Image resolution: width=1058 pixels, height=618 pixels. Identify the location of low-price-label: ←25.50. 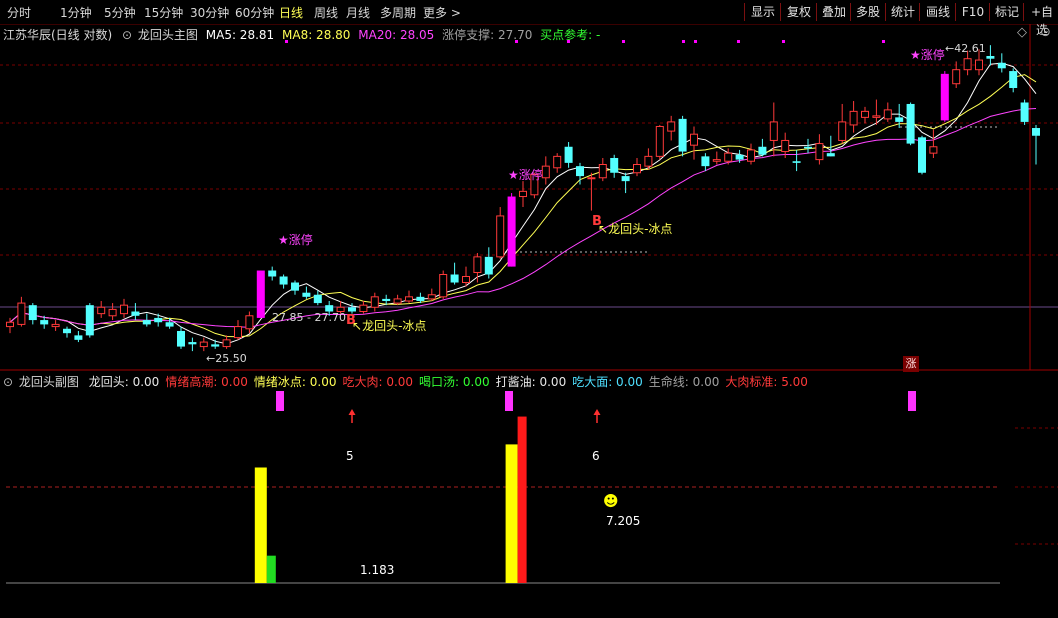
(226, 358).